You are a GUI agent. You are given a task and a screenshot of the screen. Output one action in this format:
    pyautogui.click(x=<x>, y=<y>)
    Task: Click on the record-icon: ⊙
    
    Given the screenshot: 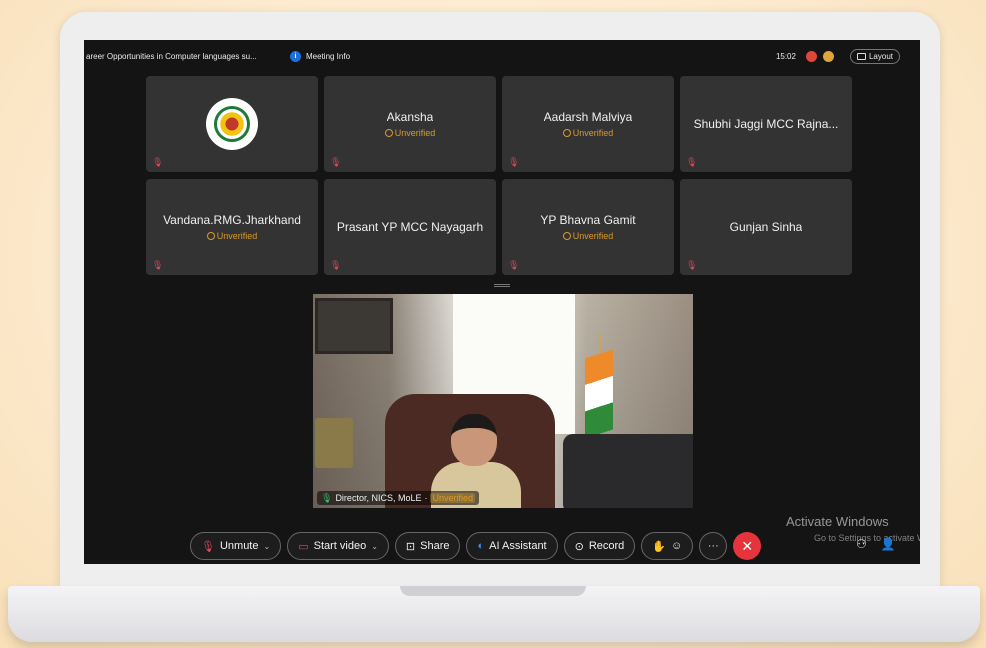 What is the action you would take?
    pyautogui.click(x=579, y=546)
    